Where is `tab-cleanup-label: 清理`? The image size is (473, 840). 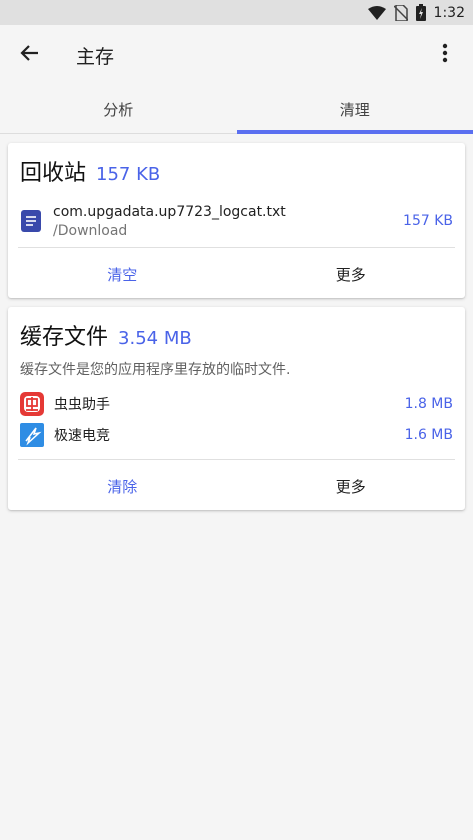
tab-cleanup-label: 清理 is located at coordinates (354, 109).